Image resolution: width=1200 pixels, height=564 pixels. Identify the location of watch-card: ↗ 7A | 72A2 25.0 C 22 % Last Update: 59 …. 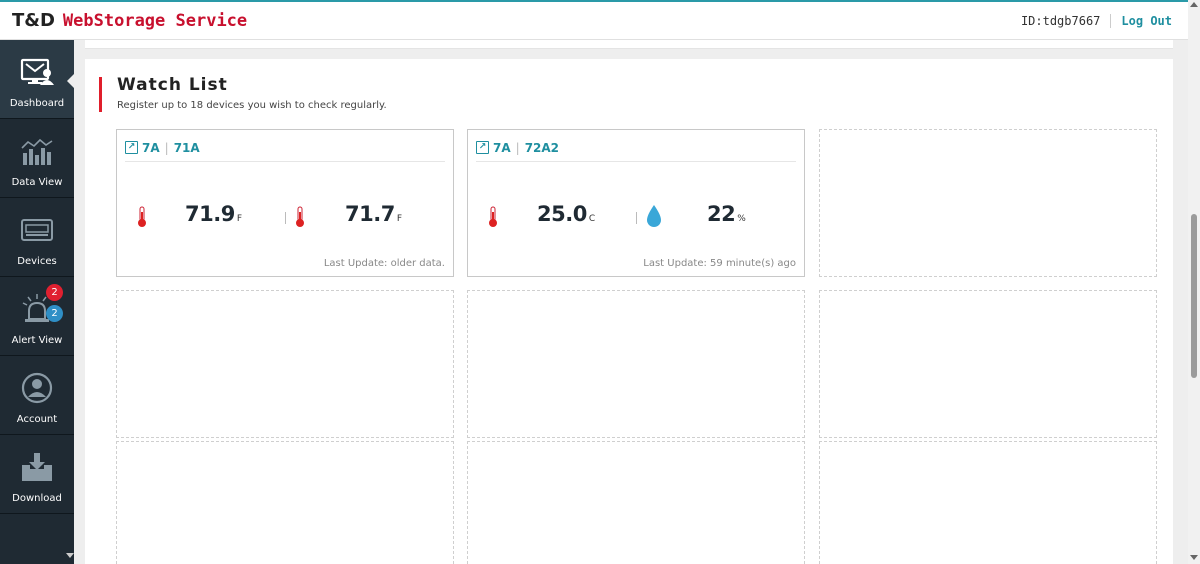
(636, 203).